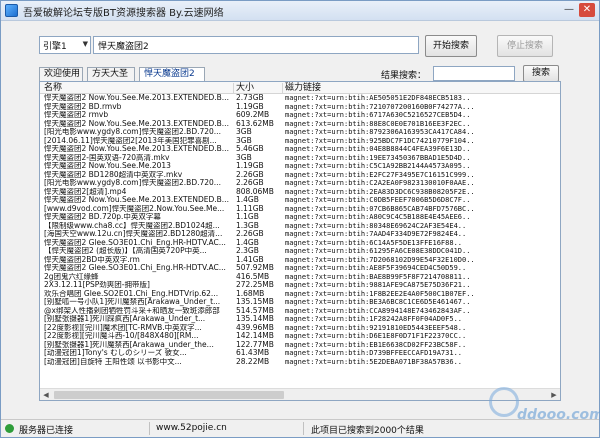 The width and height of the screenshot is (600, 438). I want to click on tab-fangtian: 方天大圣, so click(111, 74).